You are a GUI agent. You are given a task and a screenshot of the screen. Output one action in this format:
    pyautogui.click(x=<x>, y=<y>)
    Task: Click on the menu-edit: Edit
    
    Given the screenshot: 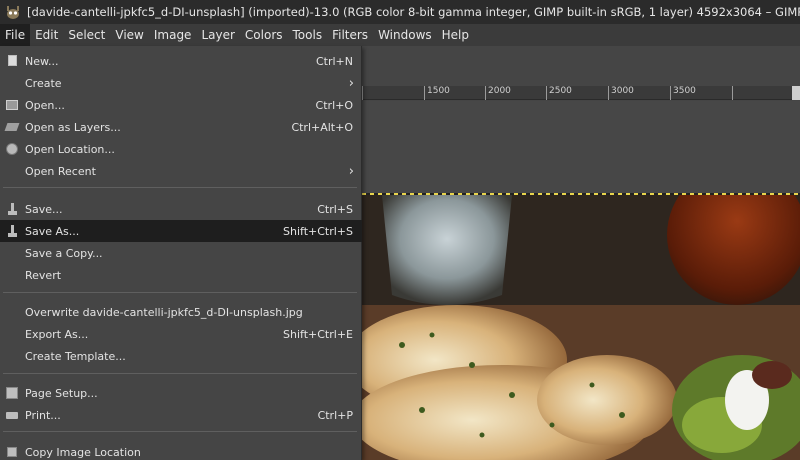 What is the action you would take?
    pyautogui.click(x=46, y=35)
    